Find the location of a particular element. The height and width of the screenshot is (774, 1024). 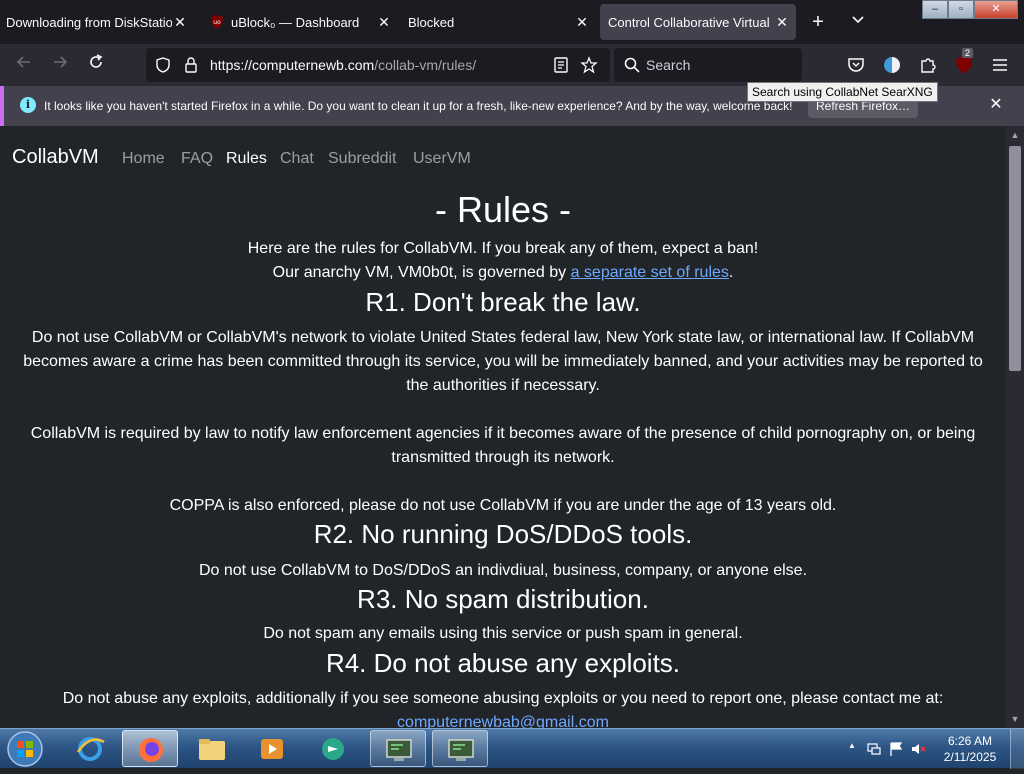

clock: 6:26 AM 2/11/2025 is located at coordinates (970, 749).